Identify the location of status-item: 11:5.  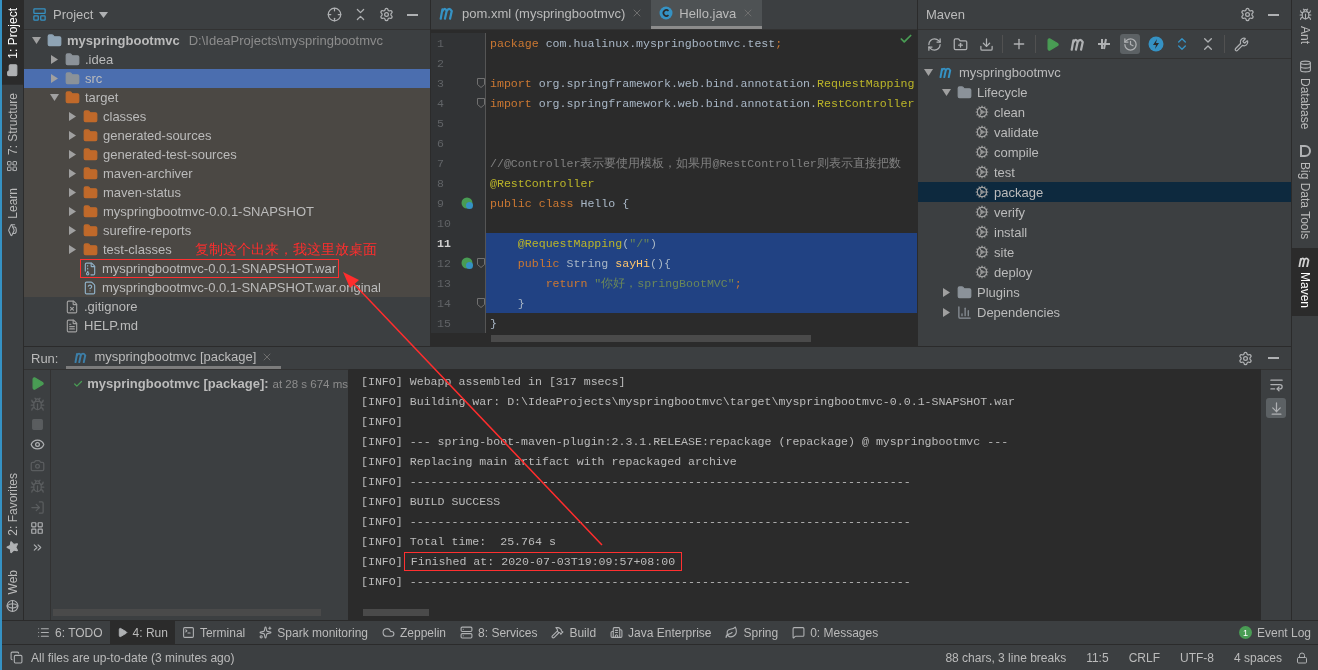
(1097, 657).